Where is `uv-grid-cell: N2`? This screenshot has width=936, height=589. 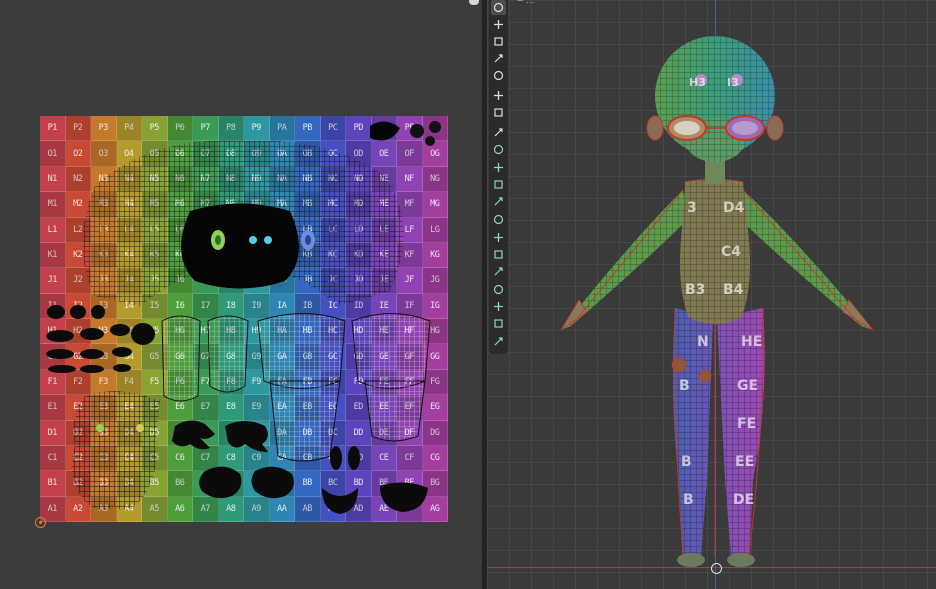 uv-grid-cell: N2 is located at coordinates (78, 179).